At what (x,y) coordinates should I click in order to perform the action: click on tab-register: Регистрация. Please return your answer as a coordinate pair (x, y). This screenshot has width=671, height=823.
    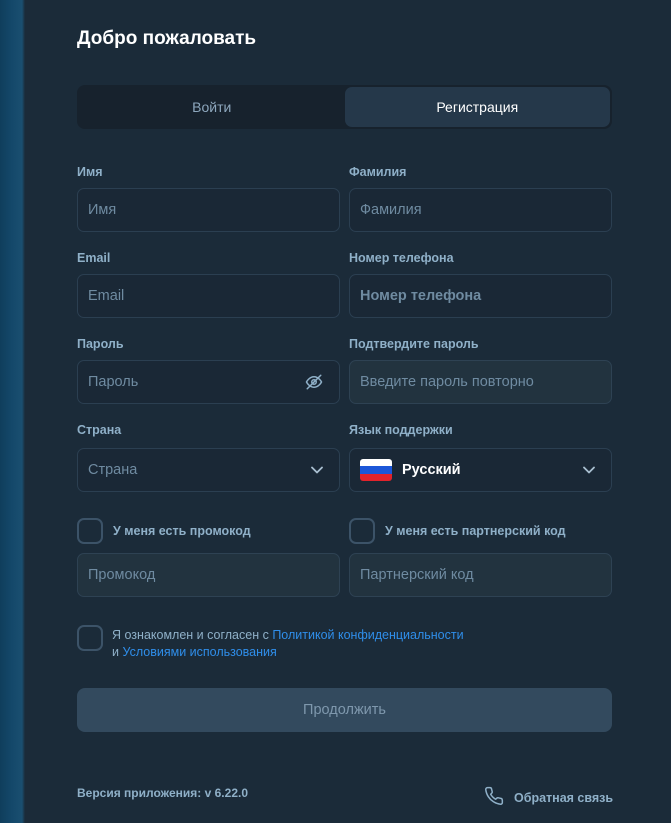
    Looking at the image, I should click on (477, 107).